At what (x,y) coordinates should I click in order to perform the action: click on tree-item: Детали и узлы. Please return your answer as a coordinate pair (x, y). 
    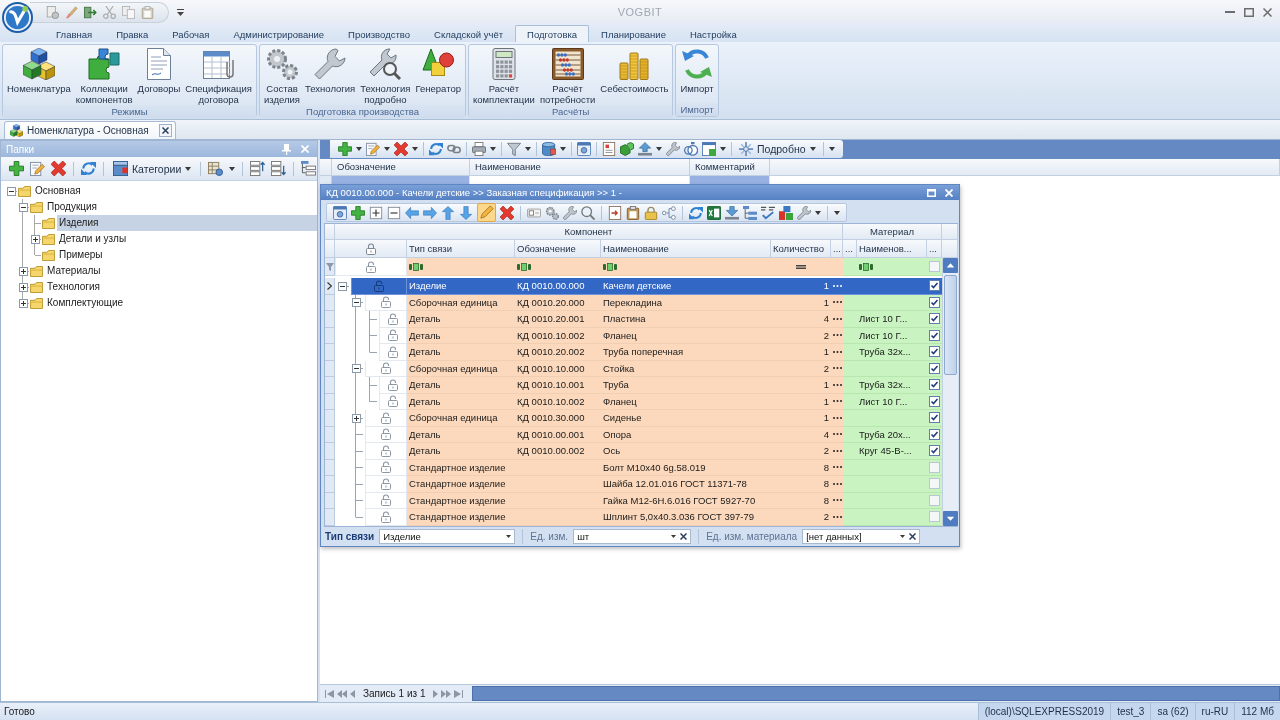
    Looking at the image, I should click on (93, 239).